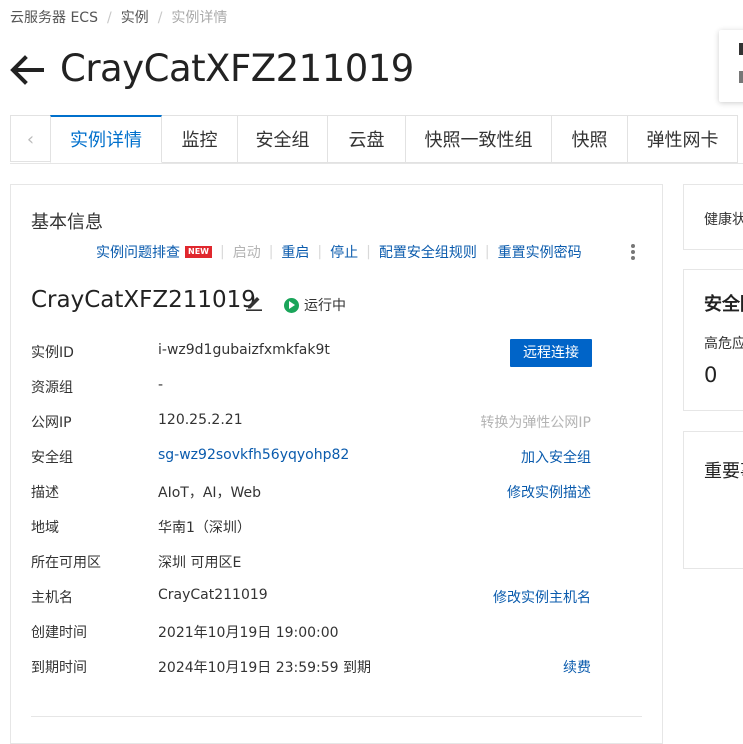 This screenshot has height=744, width=743. What do you see at coordinates (633, 252) in the screenshot?
I see `more-vertical-icon` at bounding box center [633, 252].